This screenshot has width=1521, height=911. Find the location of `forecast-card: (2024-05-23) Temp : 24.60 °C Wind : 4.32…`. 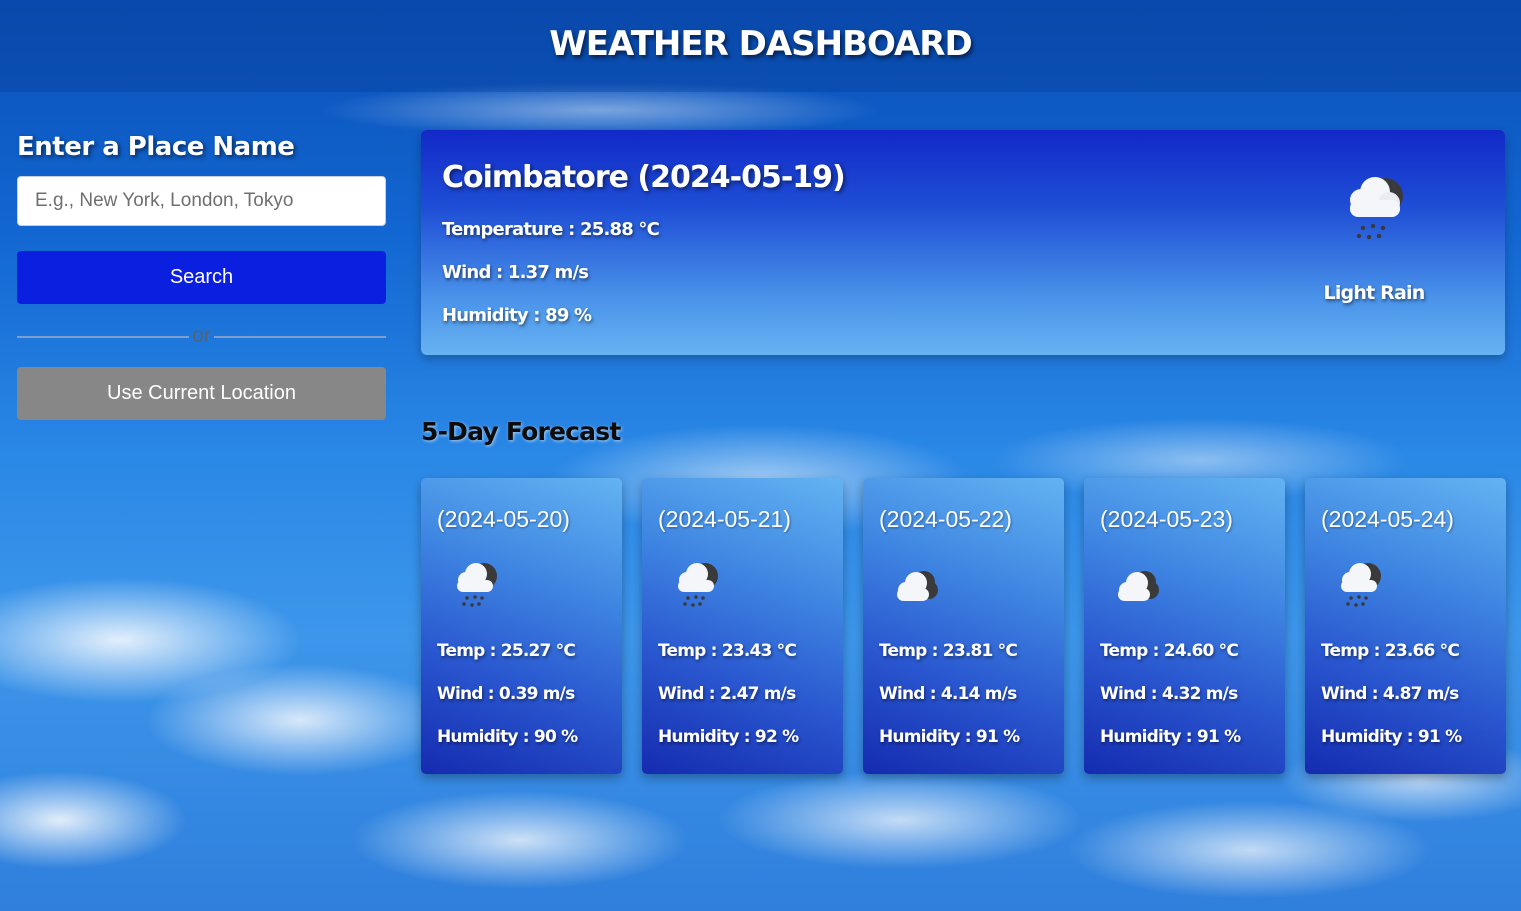

forecast-card: (2024-05-23) Temp : 24.60 °C Wind : 4.32… is located at coordinates (1184, 626).